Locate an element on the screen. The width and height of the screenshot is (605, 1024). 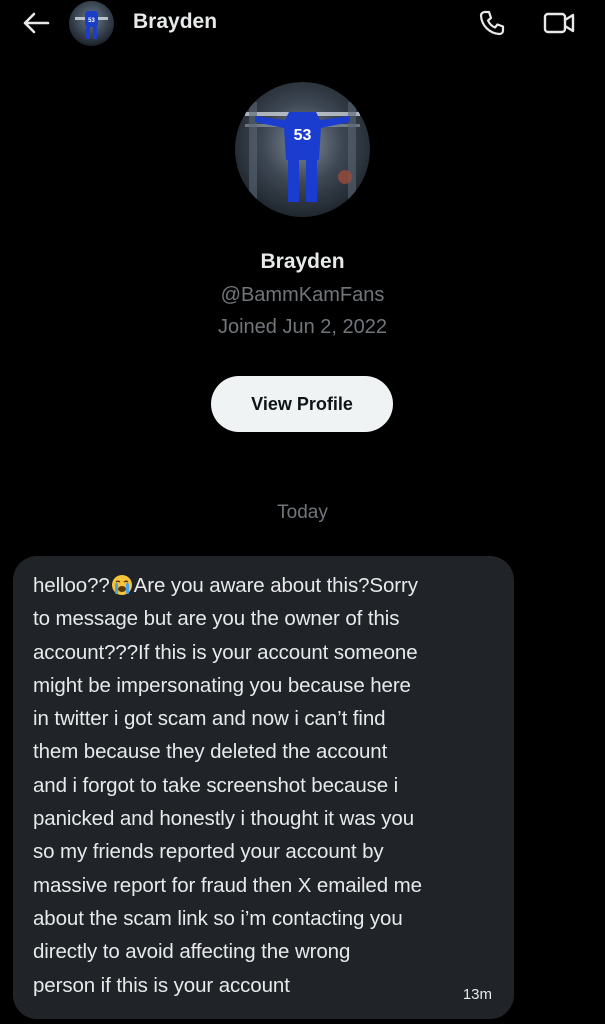
profile-avatar: 53 is located at coordinates (302, 149).